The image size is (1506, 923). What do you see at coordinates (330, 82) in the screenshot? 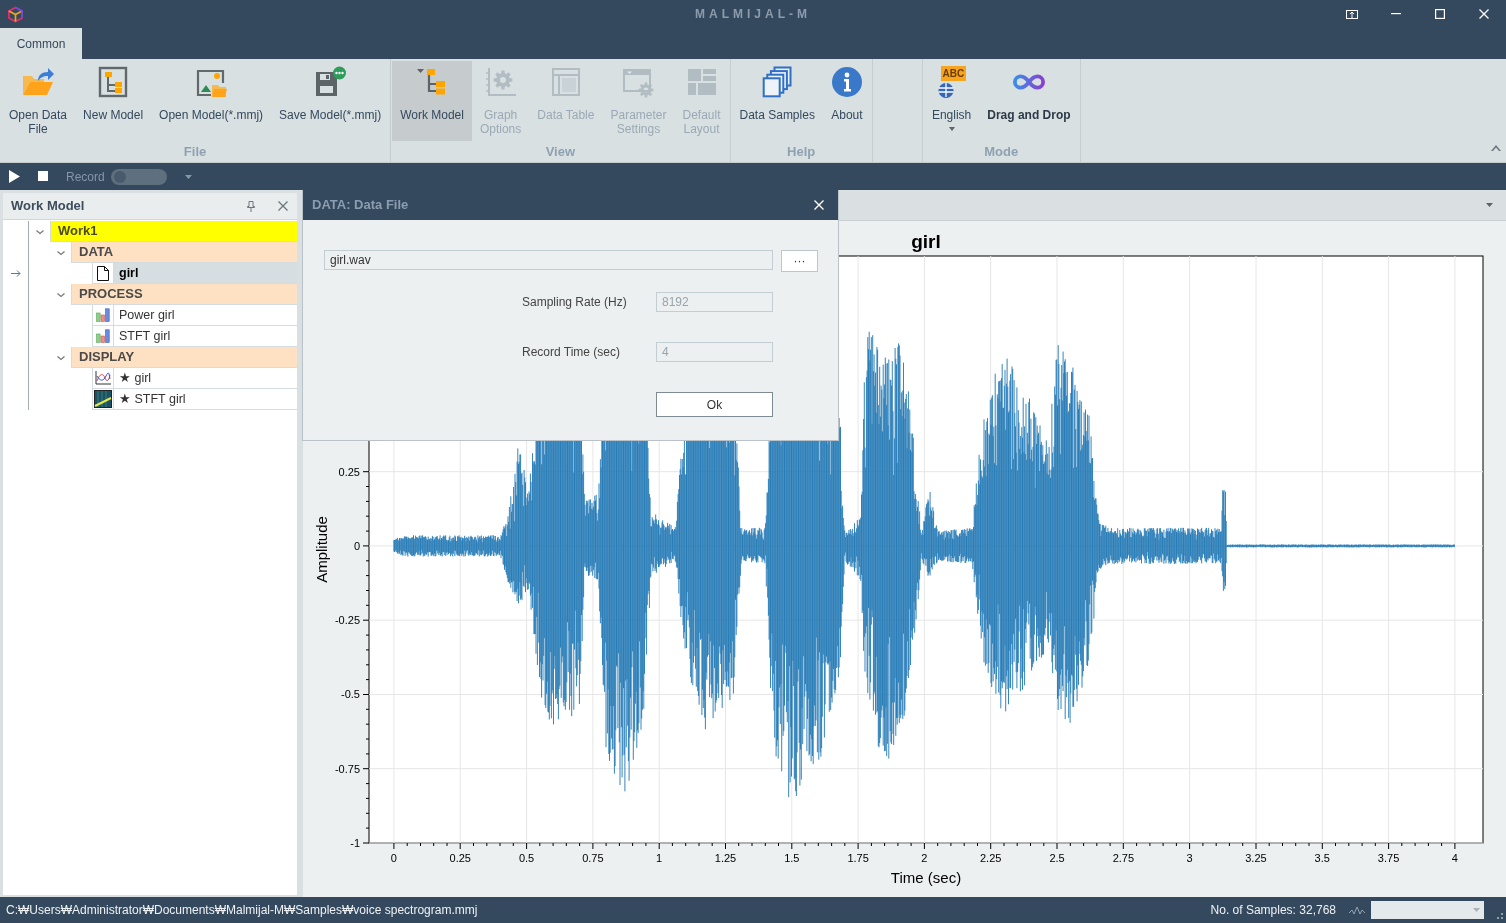
I see `floppy-disk-icon` at bounding box center [330, 82].